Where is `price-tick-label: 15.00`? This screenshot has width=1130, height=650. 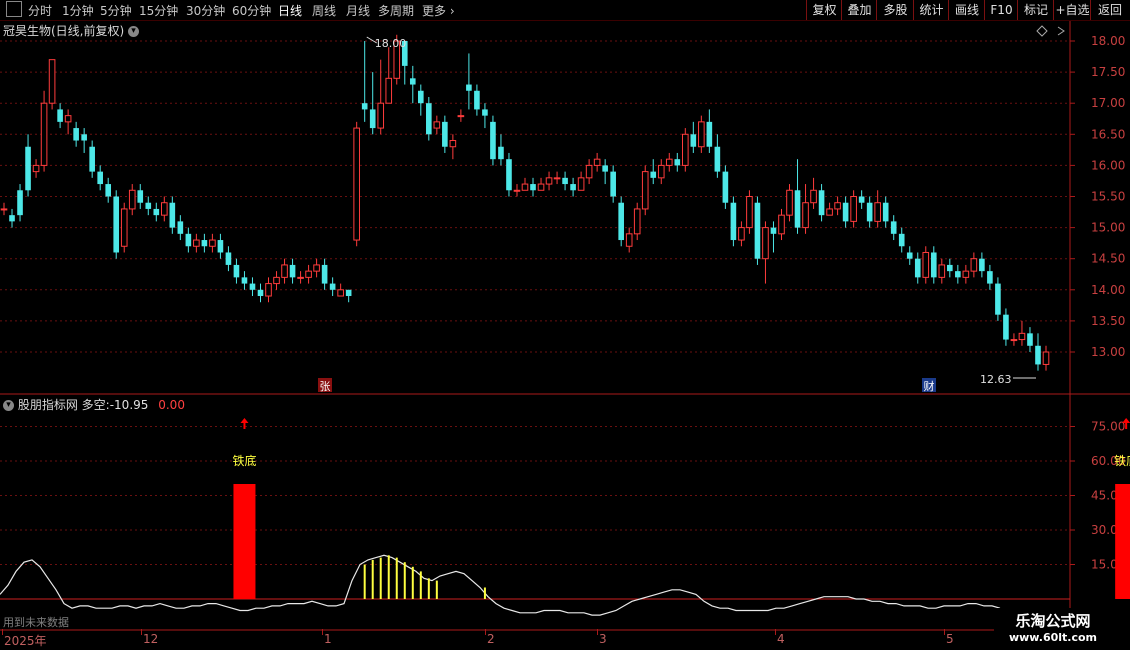
price-tick-label: 15.00 is located at coordinates (1108, 228).